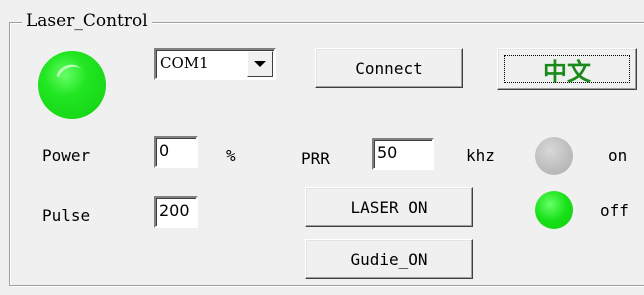  Describe the element at coordinates (554, 210) in the screenshot. I see `off-indicator-led` at that location.